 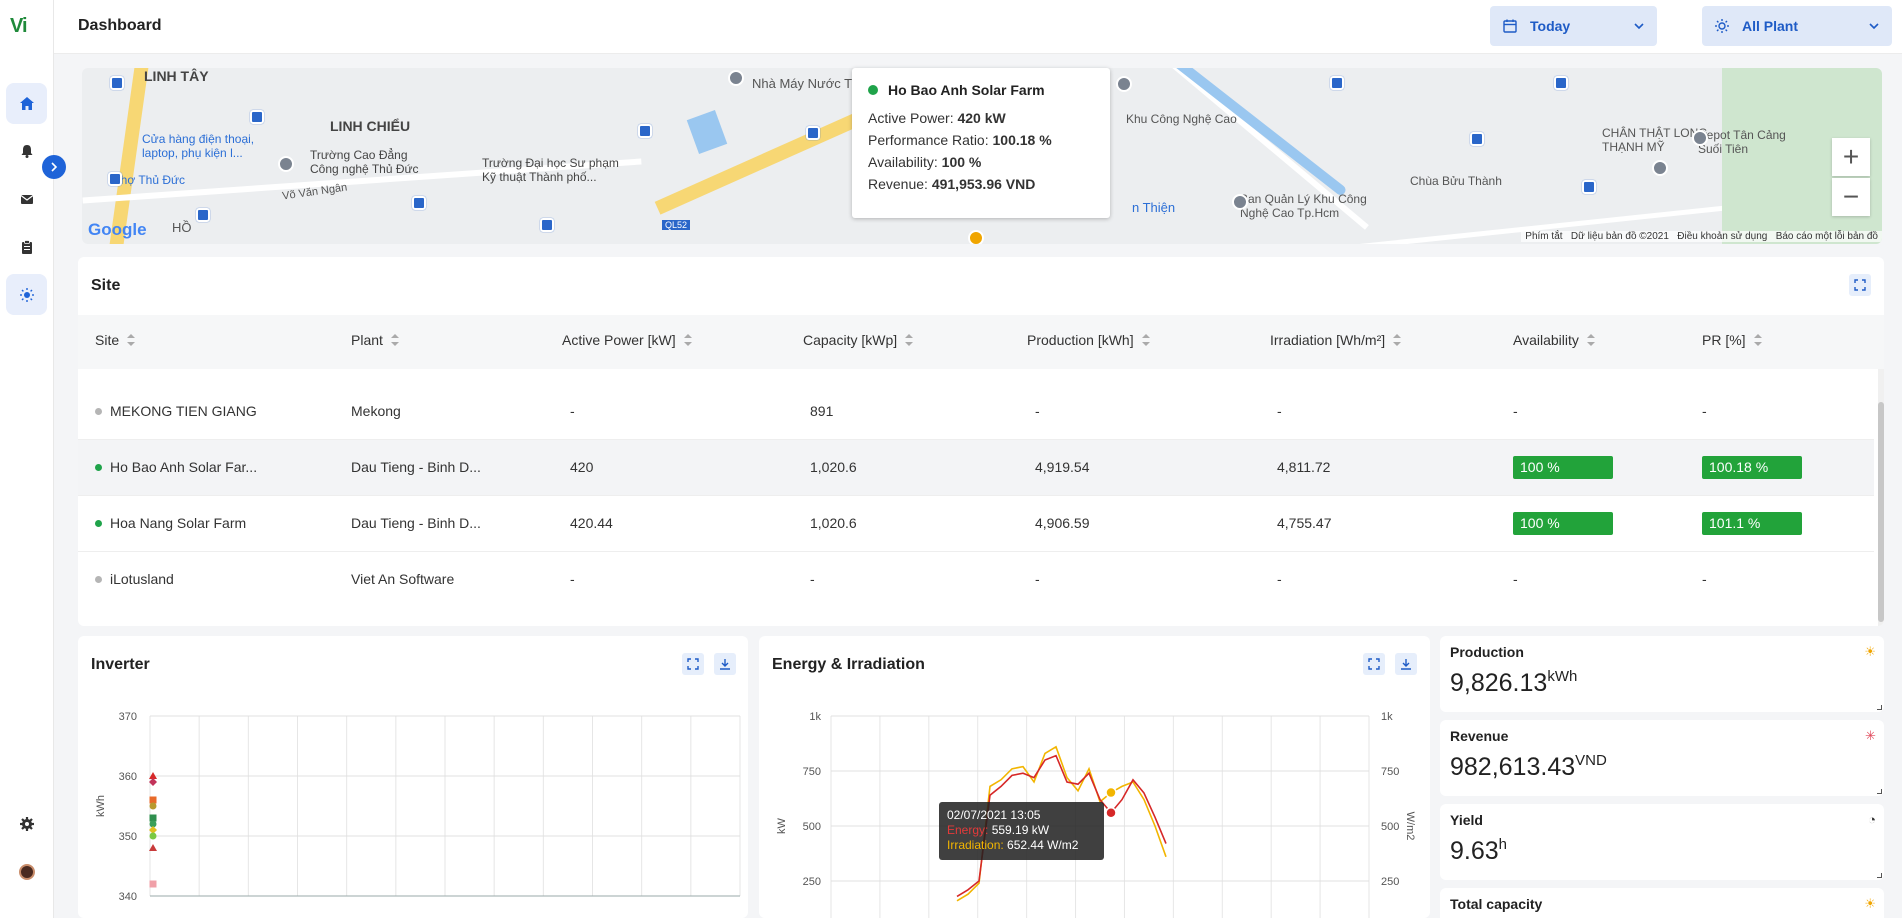 What do you see at coordinates (370, 126) in the screenshot?
I see `map-label: LINH CHIỂU` at bounding box center [370, 126].